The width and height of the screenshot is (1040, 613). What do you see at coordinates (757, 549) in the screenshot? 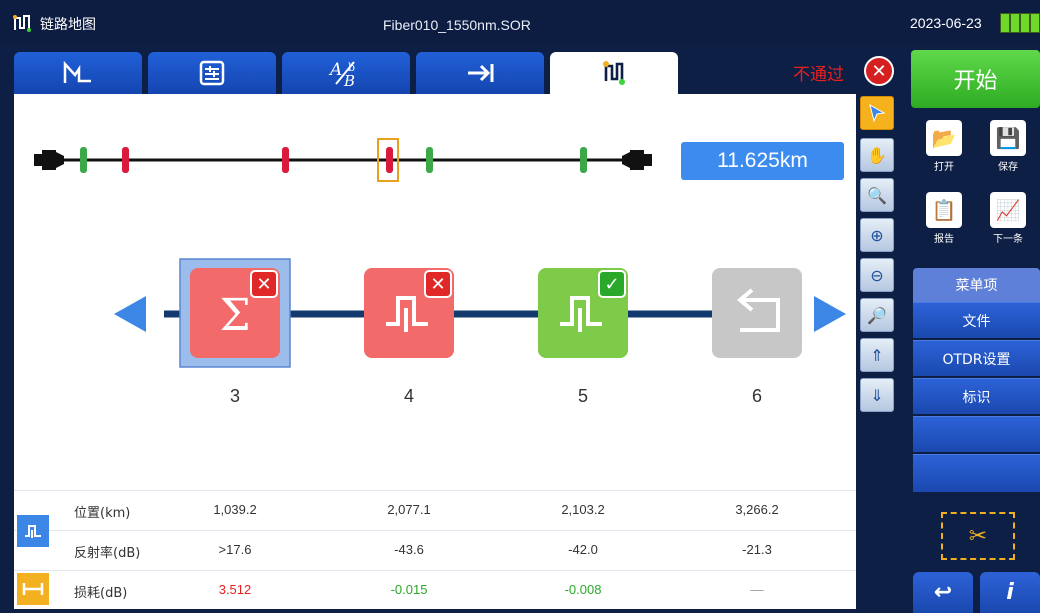
I see `table-cell: -21.3` at bounding box center [757, 549].